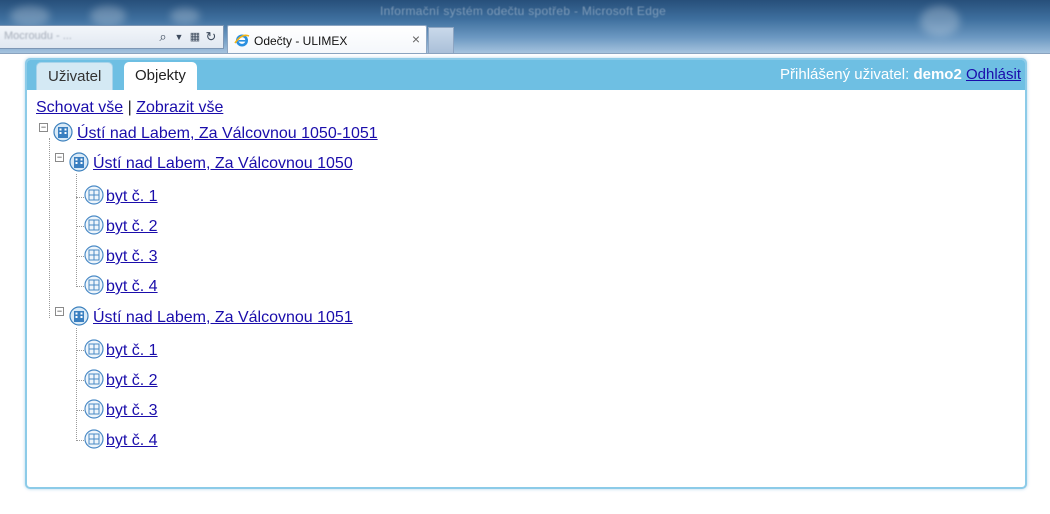  I want to click on tab-title: Odečty - ULIMEX, so click(301, 41).